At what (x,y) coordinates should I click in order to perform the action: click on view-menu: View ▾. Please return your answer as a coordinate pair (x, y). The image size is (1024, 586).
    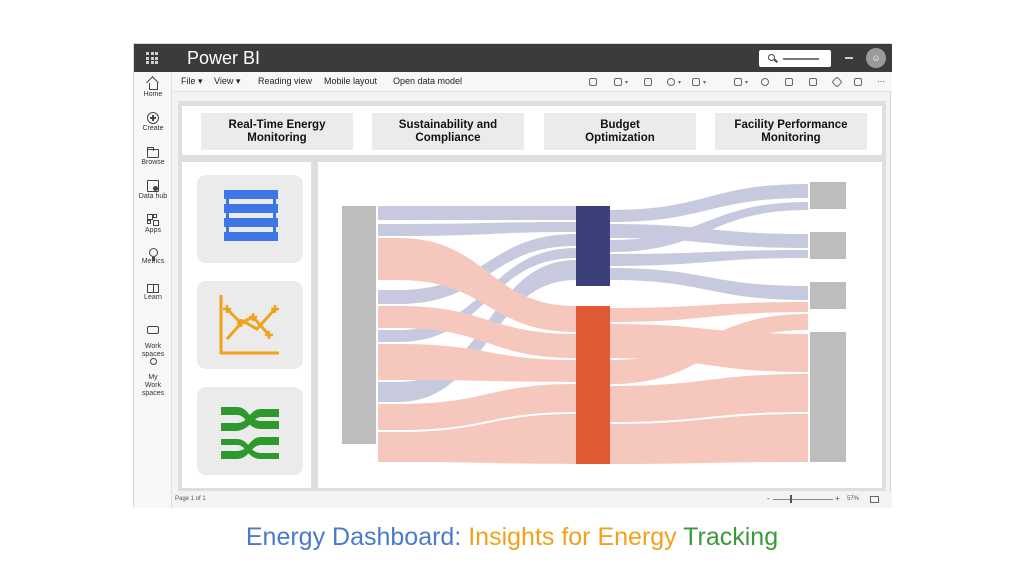
    Looking at the image, I should click on (227, 81).